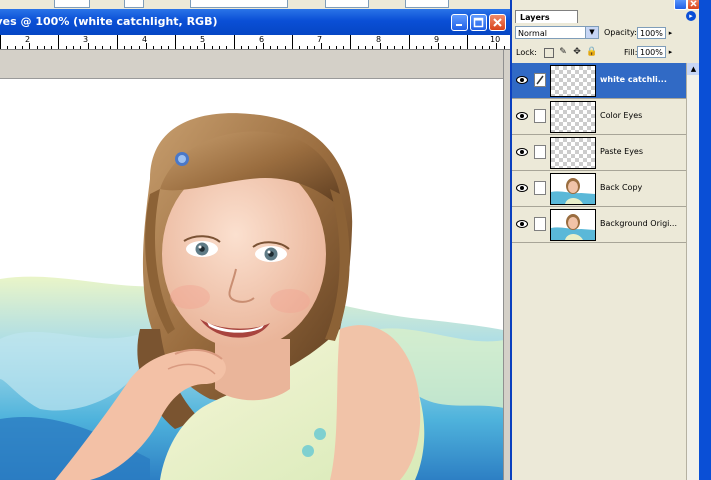 Image resolution: width=711 pixels, height=480 pixels. Describe the element at coordinates (670, 33) in the screenshot. I see `opacity-arrow-icon: ▸` at that location.